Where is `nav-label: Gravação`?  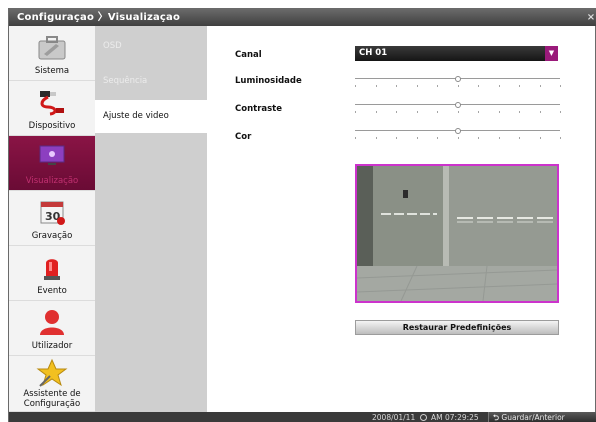 nav-label: Gravação is located at coordinates (52, 236).